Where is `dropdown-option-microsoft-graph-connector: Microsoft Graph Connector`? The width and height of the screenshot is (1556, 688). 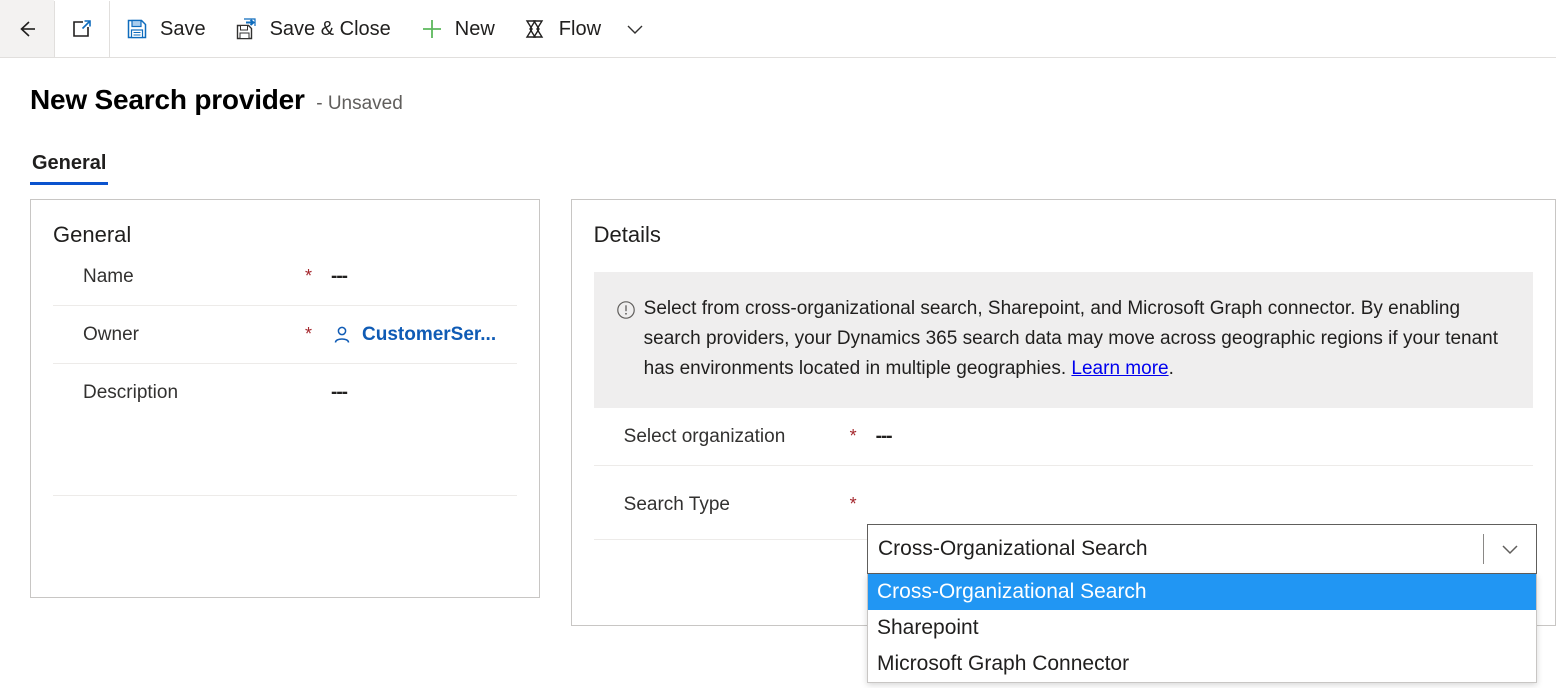 dropdown-option-microsoft-graph-connector: Microsoft Graph Connector is located at coordinates (1202, 664).